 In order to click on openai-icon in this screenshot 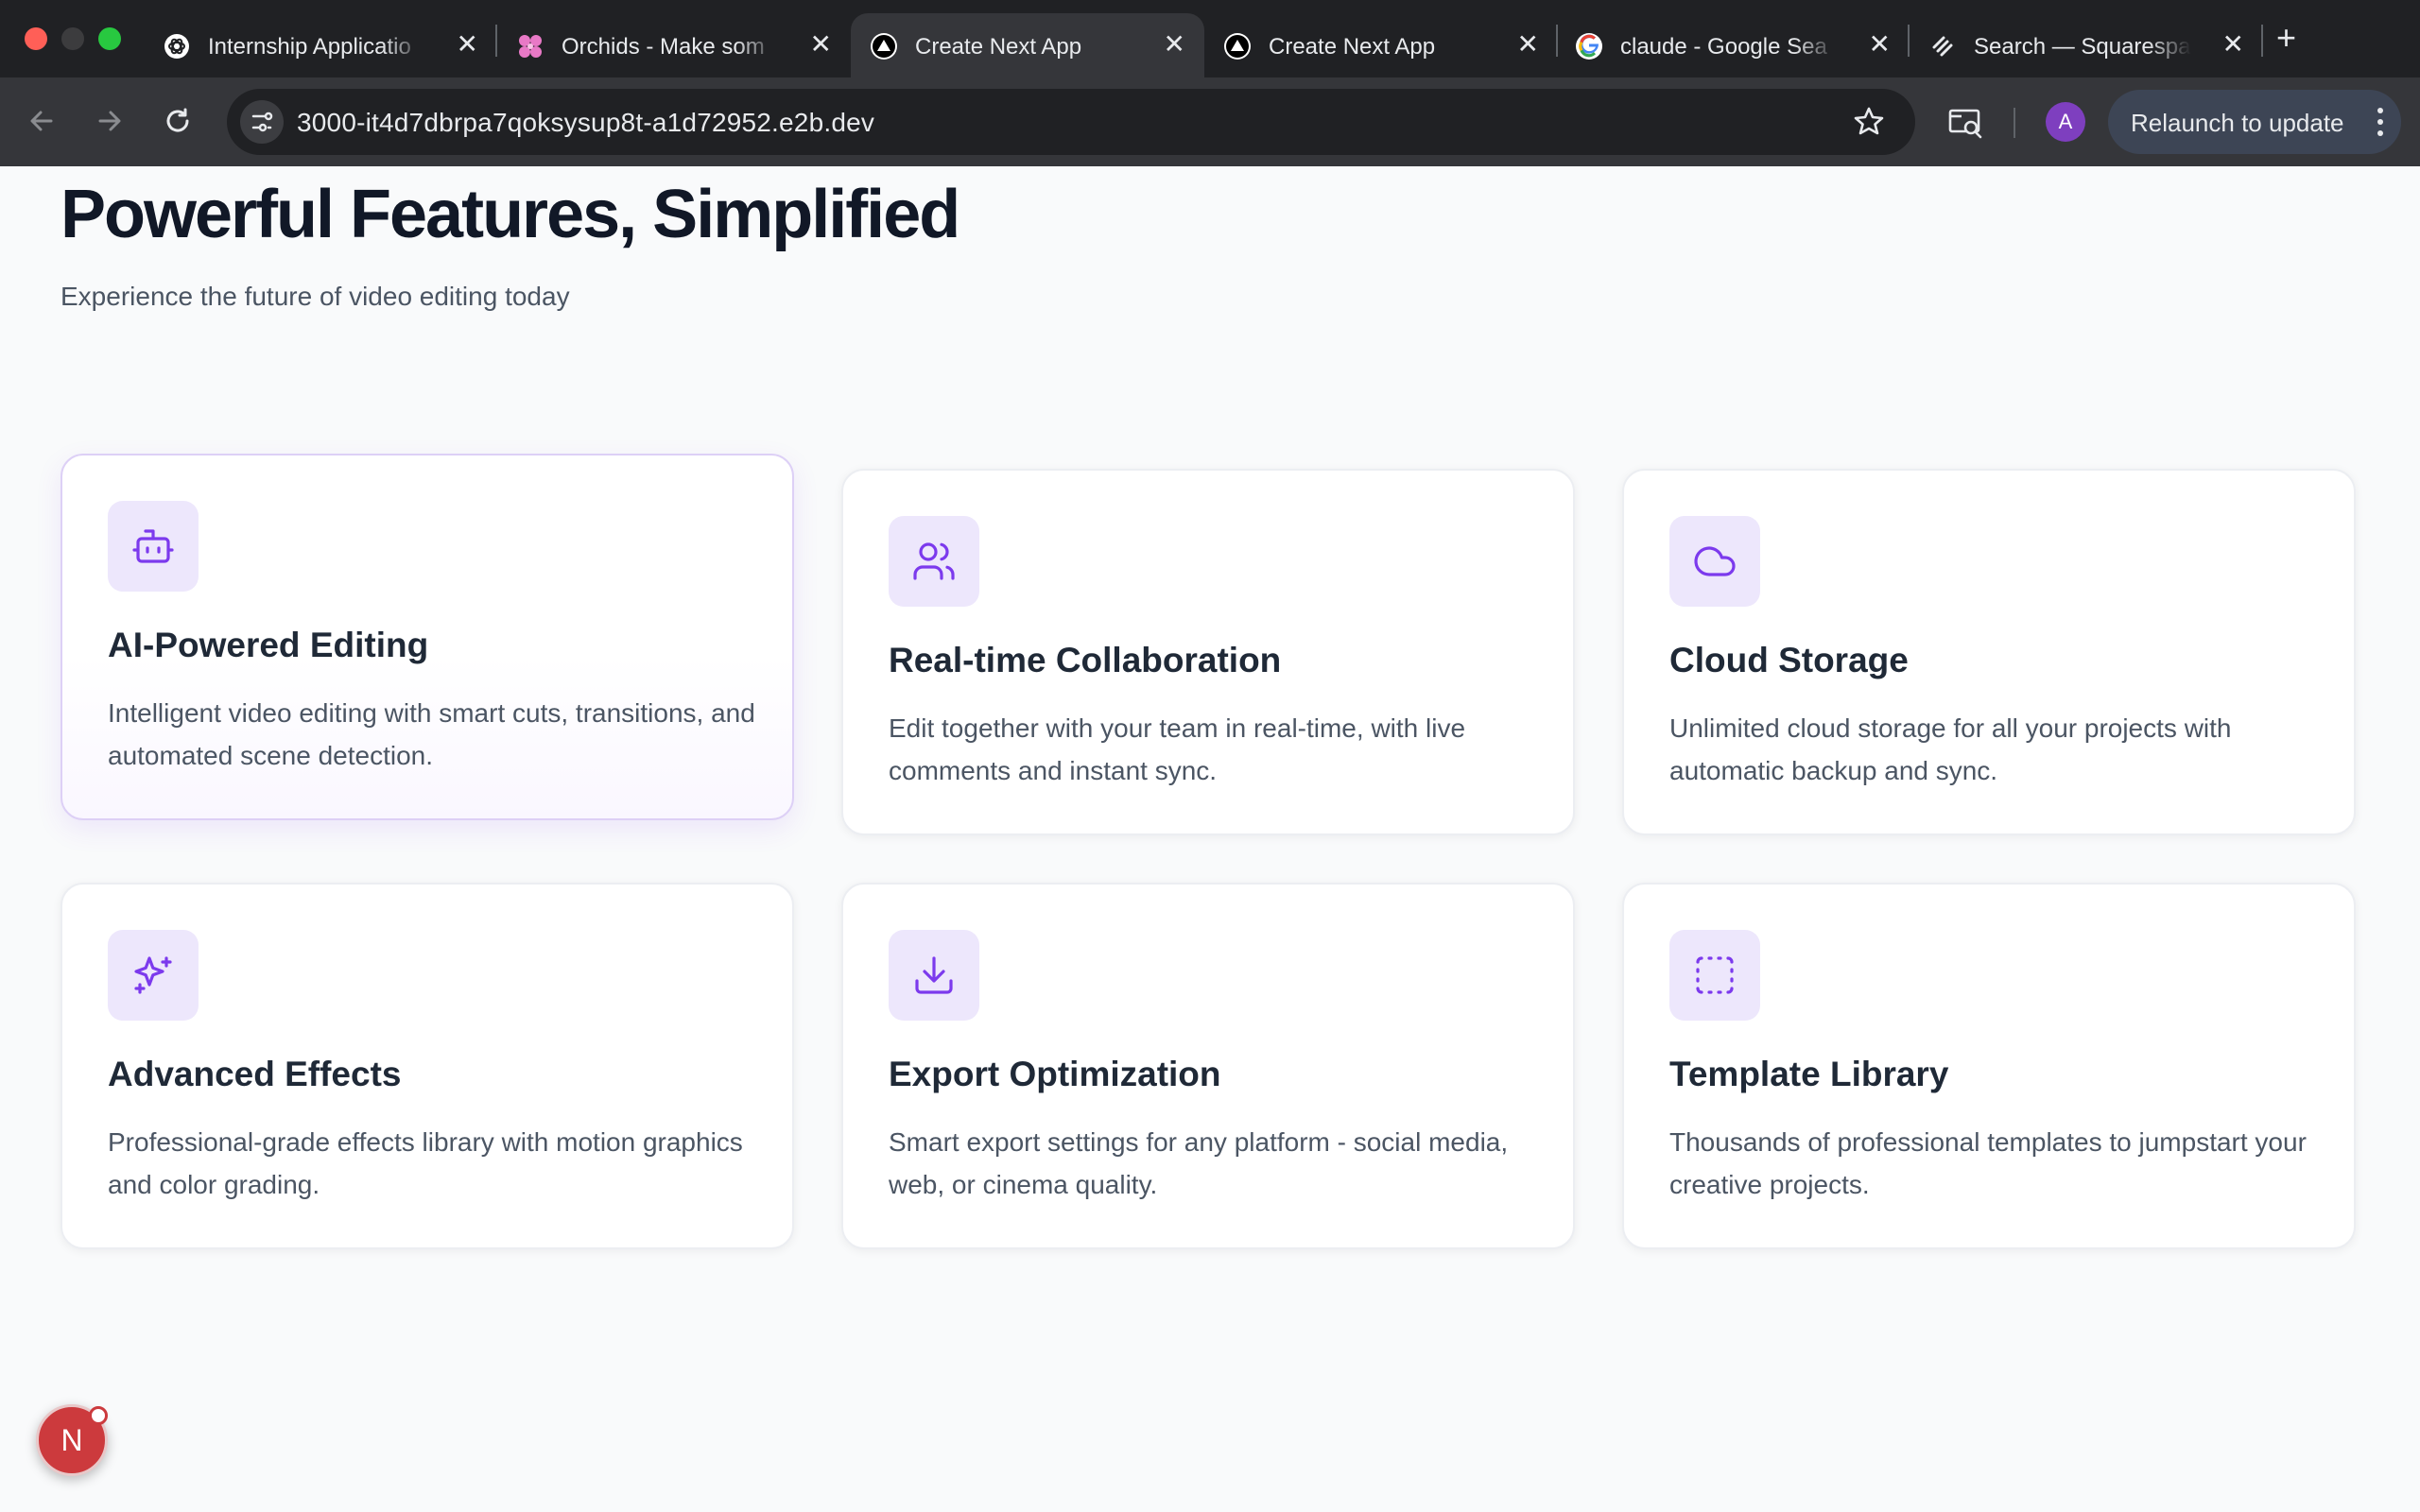, I will do `click(177, 46)`.